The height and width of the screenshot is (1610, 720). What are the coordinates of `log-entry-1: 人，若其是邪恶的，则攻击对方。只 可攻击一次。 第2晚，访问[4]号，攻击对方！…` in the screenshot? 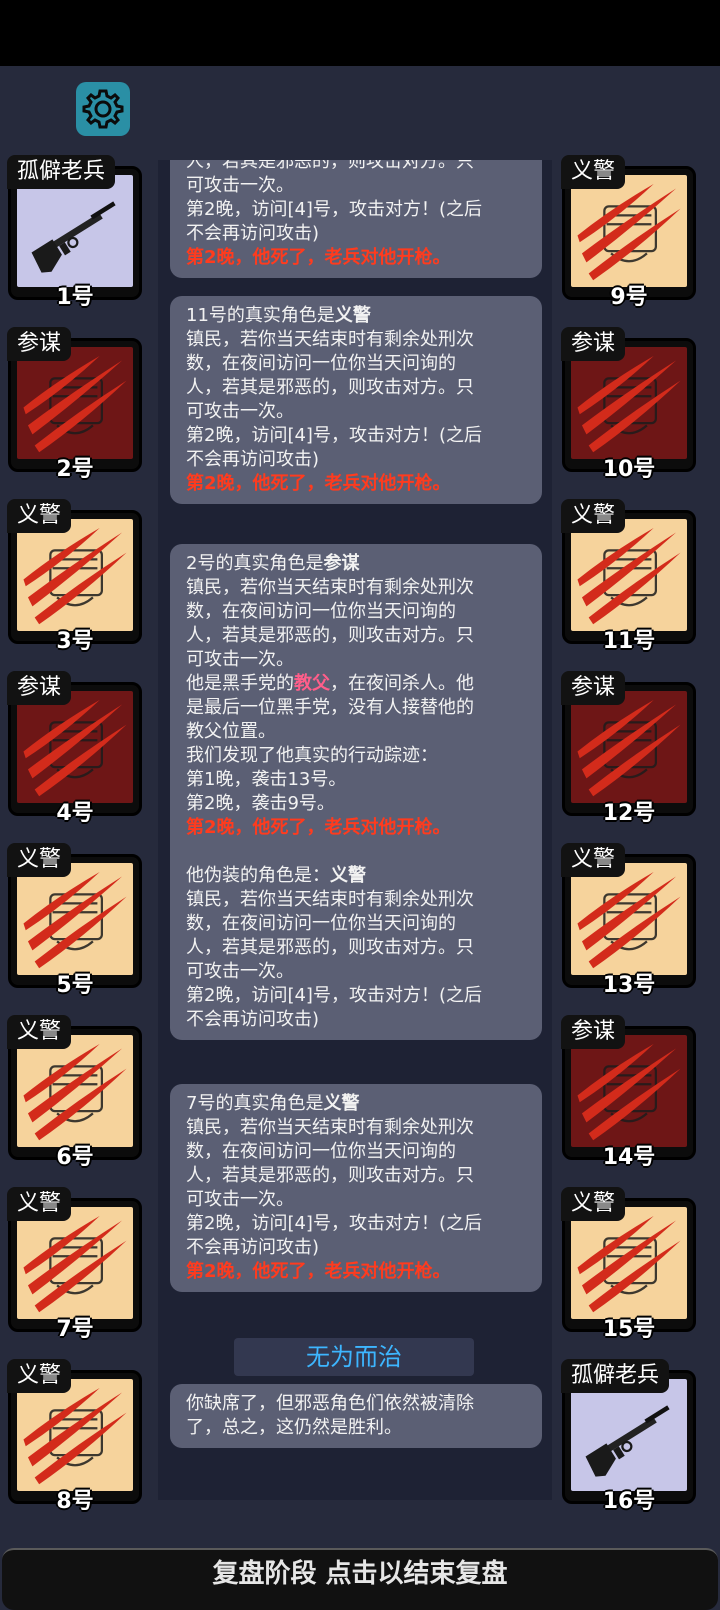 It's located at (356, 219).